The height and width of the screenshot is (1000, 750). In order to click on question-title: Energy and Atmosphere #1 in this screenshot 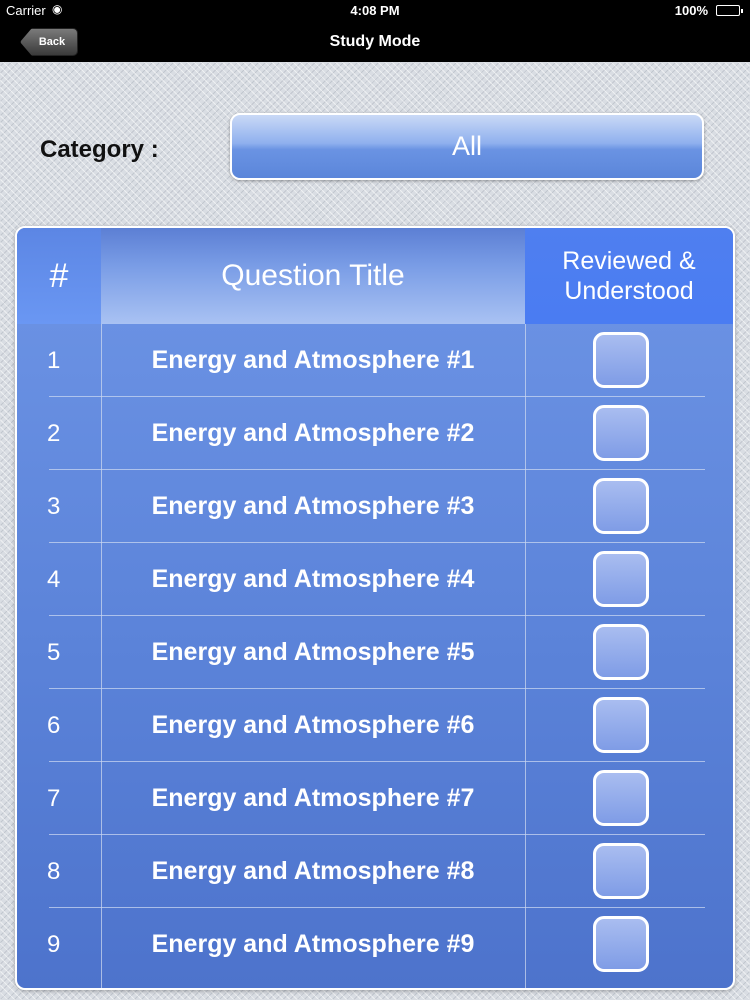, I will do `click(313, 360)`.